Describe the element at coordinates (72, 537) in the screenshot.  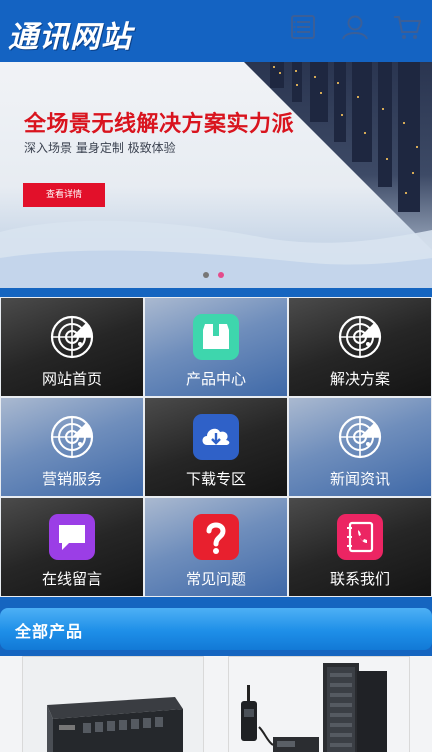
I see `chat-icon` at that location.